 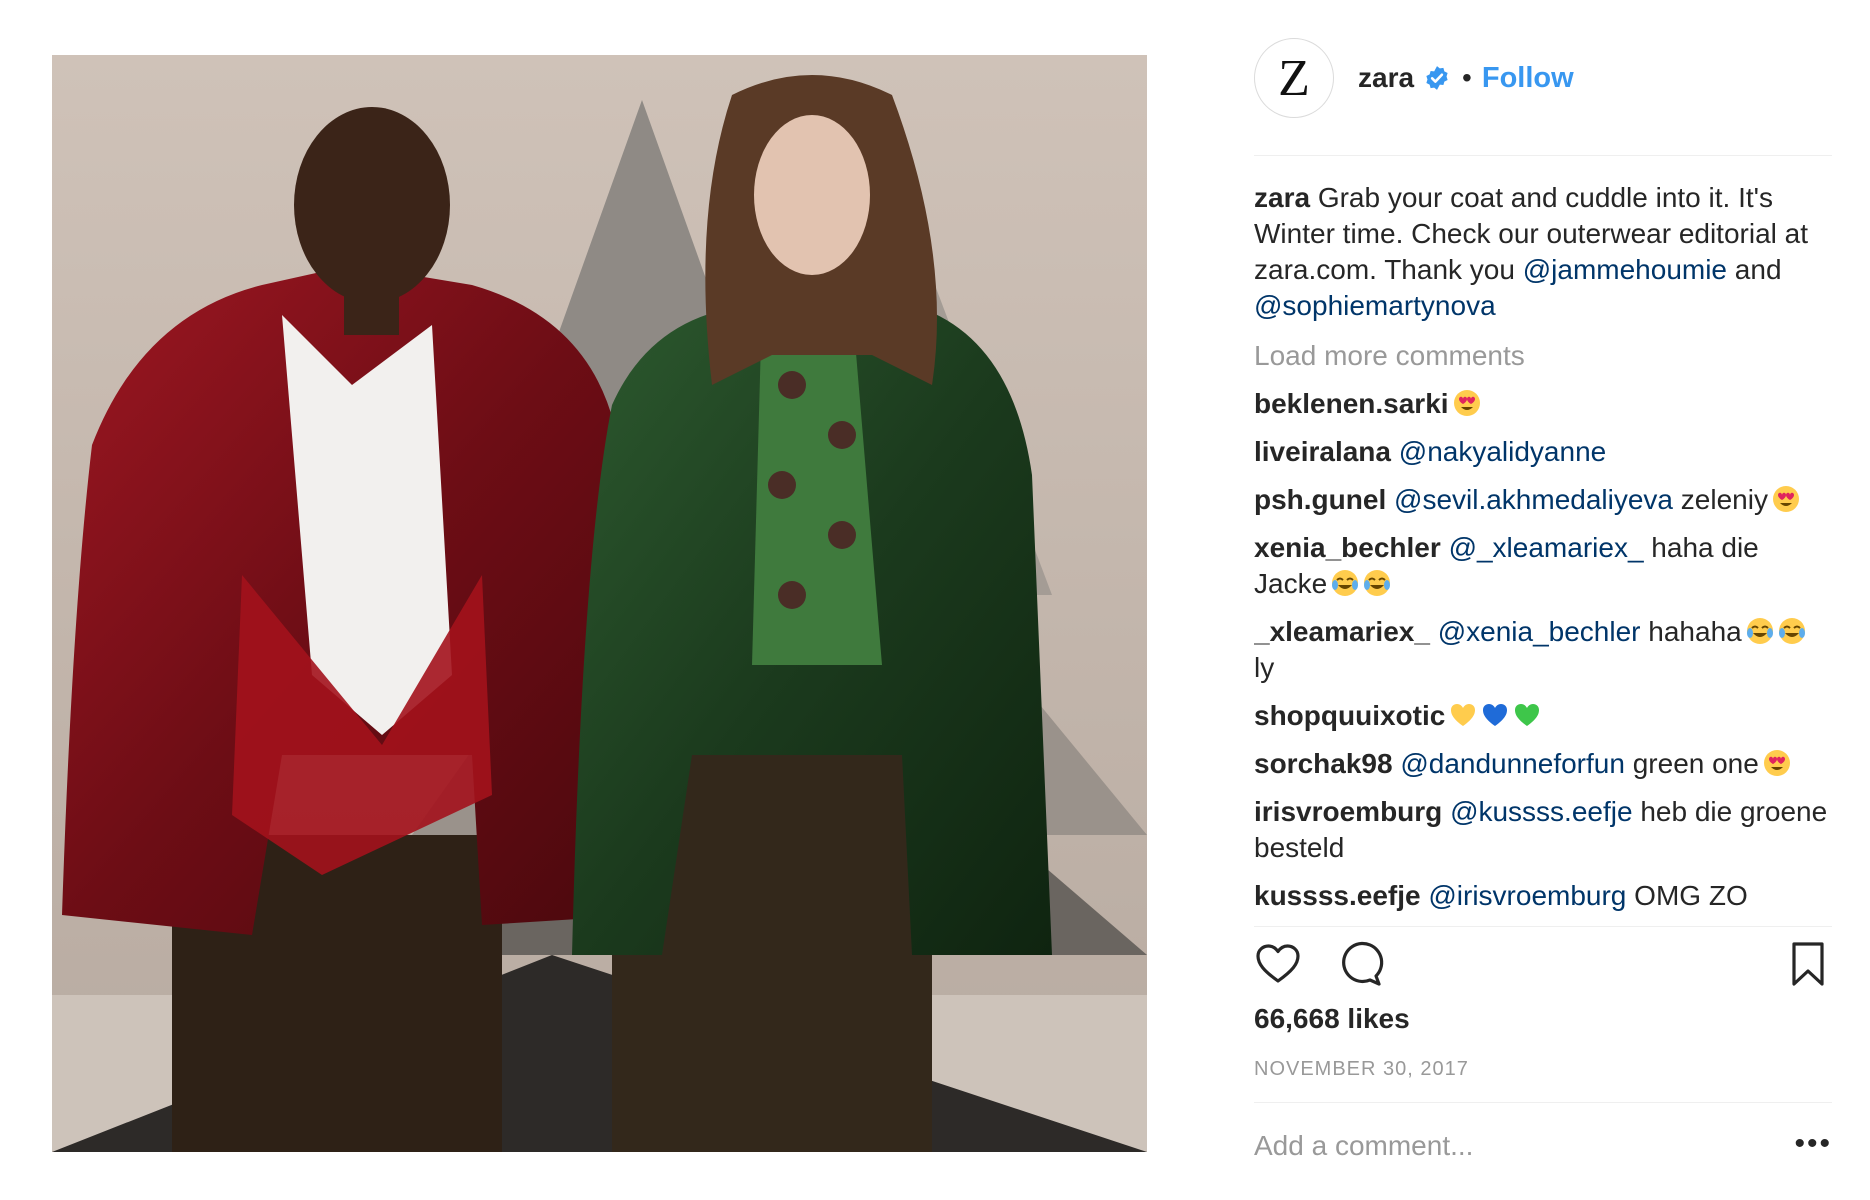 What do you see at coordinates (1691, 895) in the screenshot?
I see `comment-text: OMG ZO` at bounding box center [1691, 895].